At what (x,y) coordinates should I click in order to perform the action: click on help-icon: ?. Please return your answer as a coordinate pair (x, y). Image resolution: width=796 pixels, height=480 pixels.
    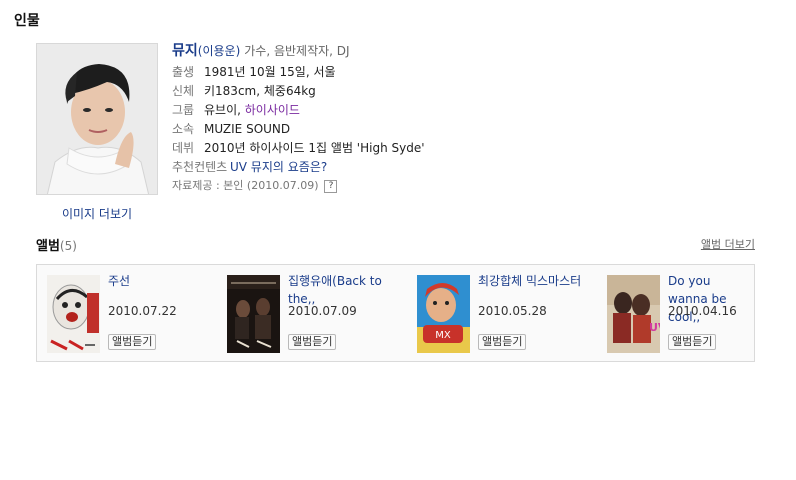
    Looking at the image, I should click on (331, 186).